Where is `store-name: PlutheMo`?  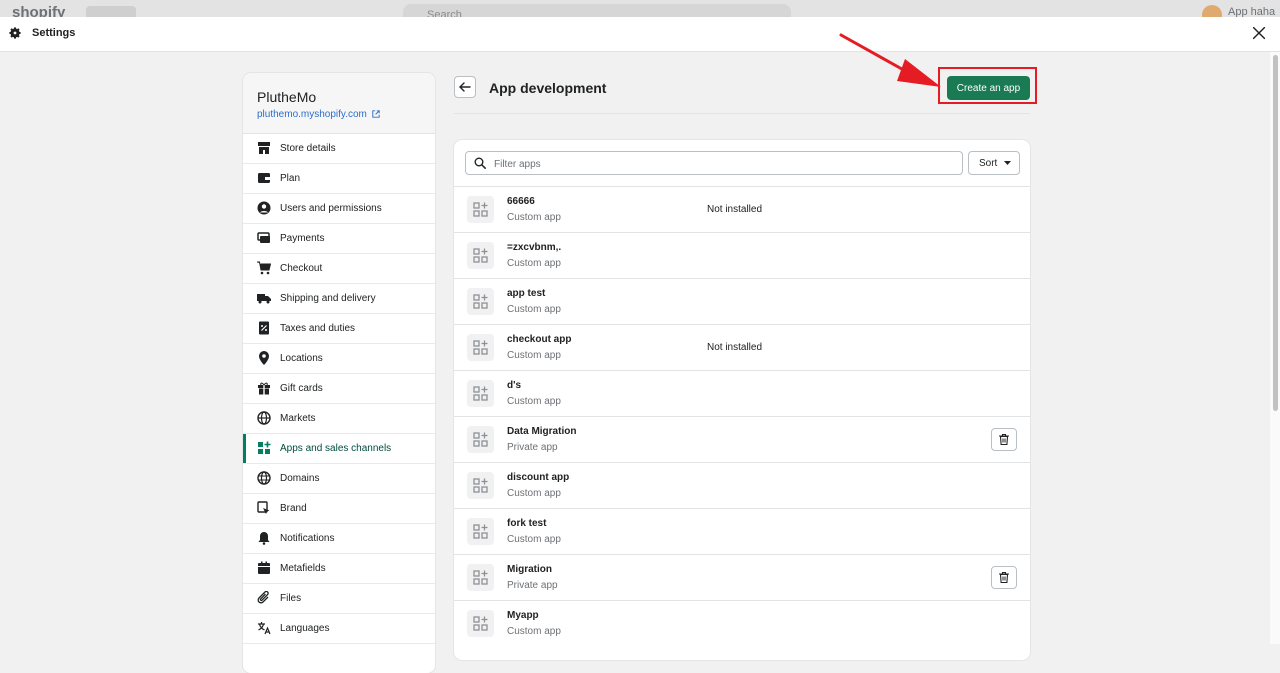
store-name: PlutheMo is located at coordinates (287, 97).